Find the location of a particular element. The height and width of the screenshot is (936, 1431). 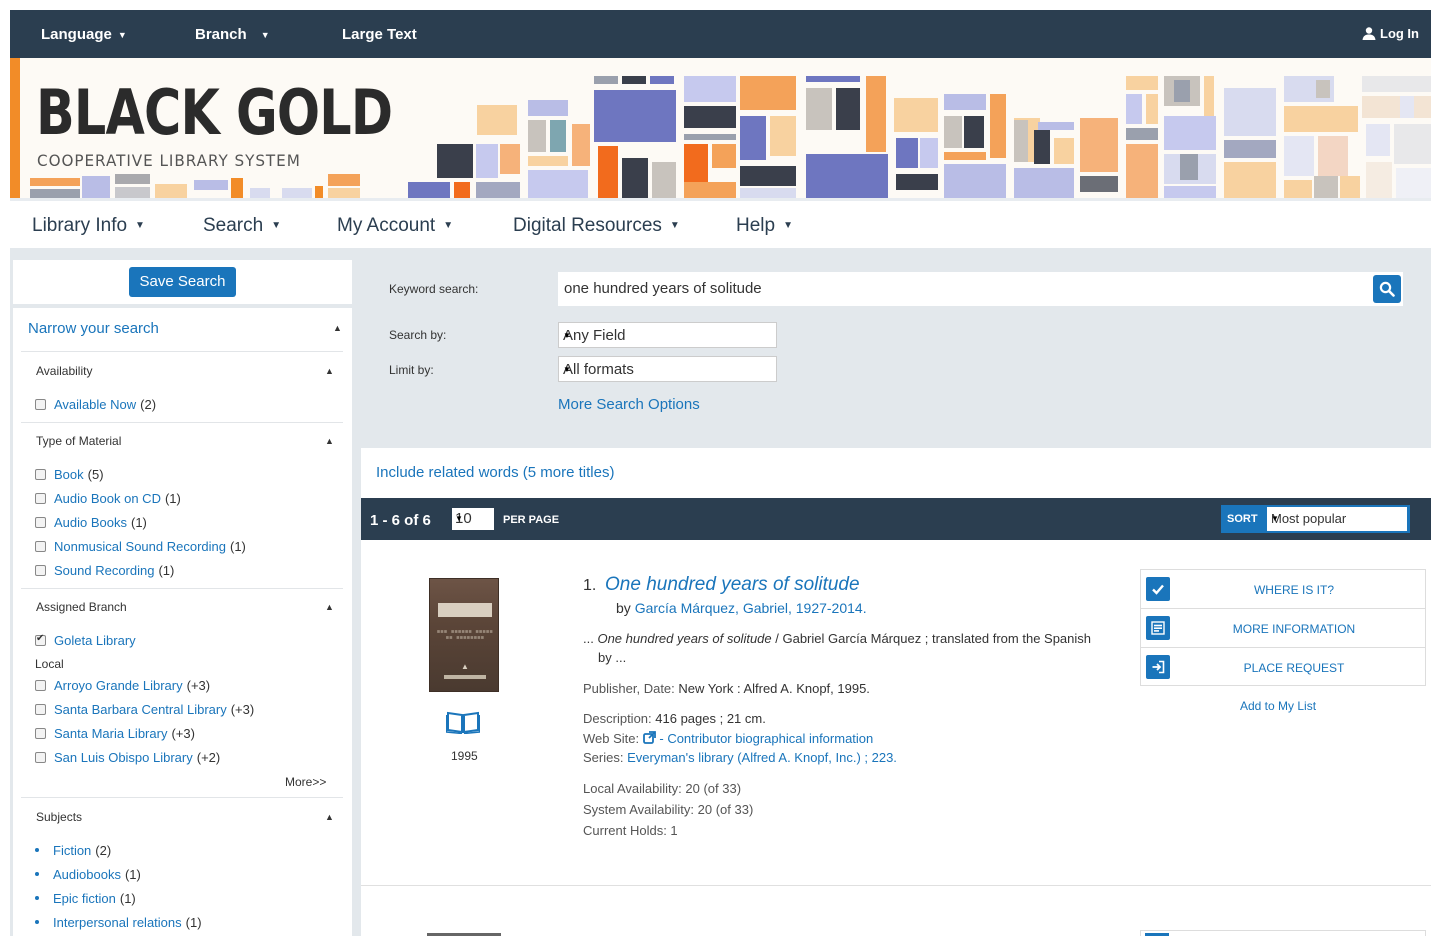

facet-option: Audio Books (1) is located at coordinates (91, 522).